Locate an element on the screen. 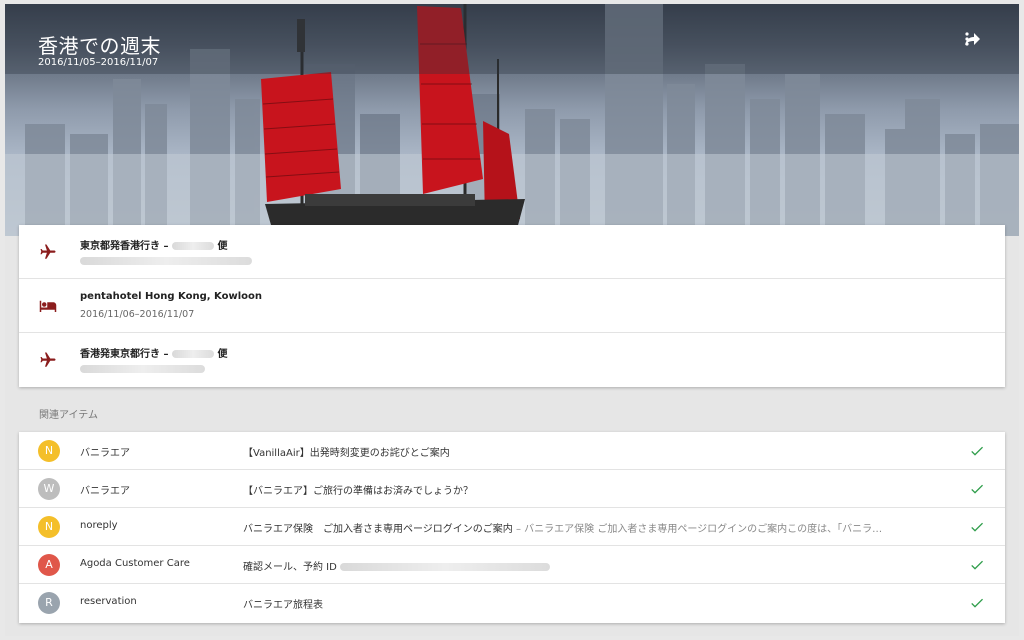  trip-title: 香港での週末 is located at coordinates (99, 46).